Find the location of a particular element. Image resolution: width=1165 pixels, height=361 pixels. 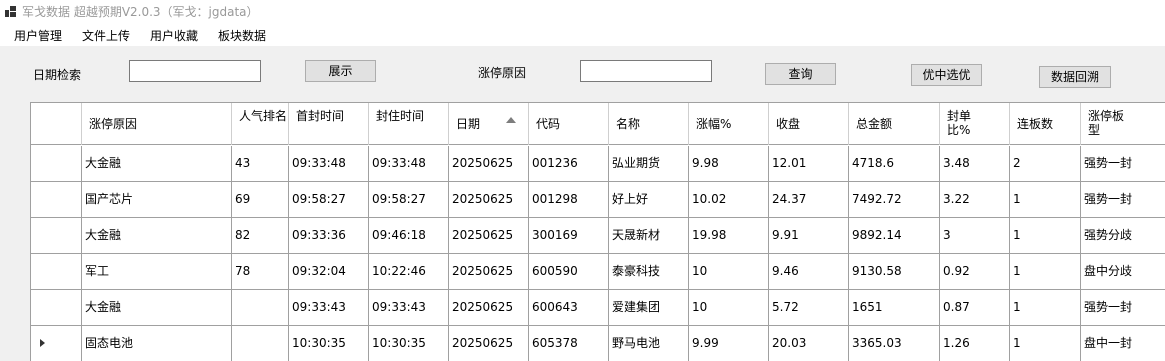

col-header-total-amount: 总金额 is located at coordinates (894, 124).